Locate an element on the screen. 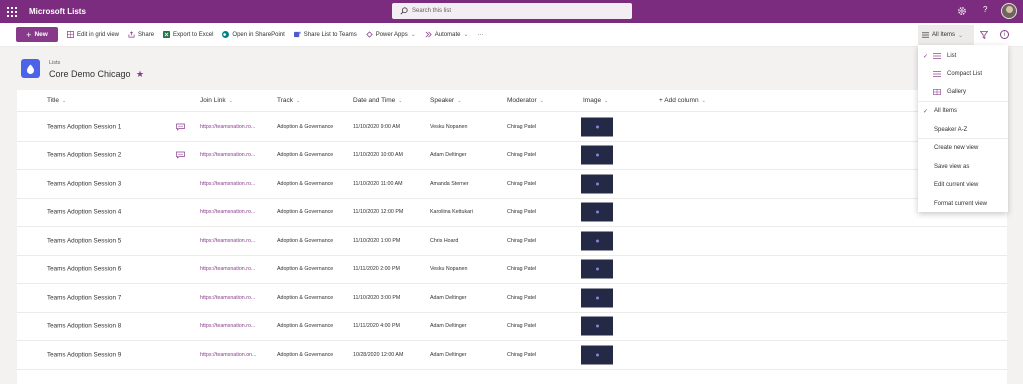 The height and width of the screenshot is (384, 1023). view-menu-item-list: ✓ List is located at coordinates (963, 56).